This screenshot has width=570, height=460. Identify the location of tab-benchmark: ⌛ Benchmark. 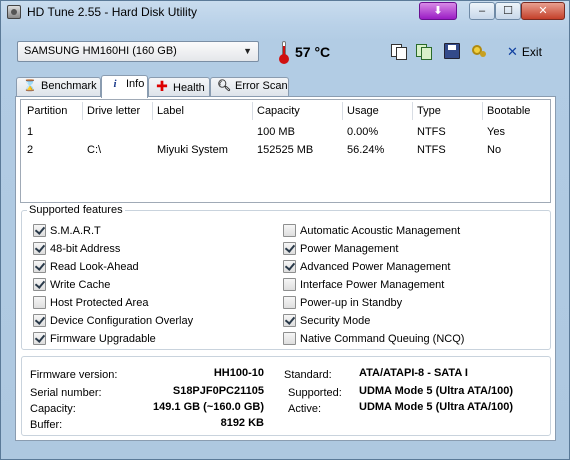
(58, 86).